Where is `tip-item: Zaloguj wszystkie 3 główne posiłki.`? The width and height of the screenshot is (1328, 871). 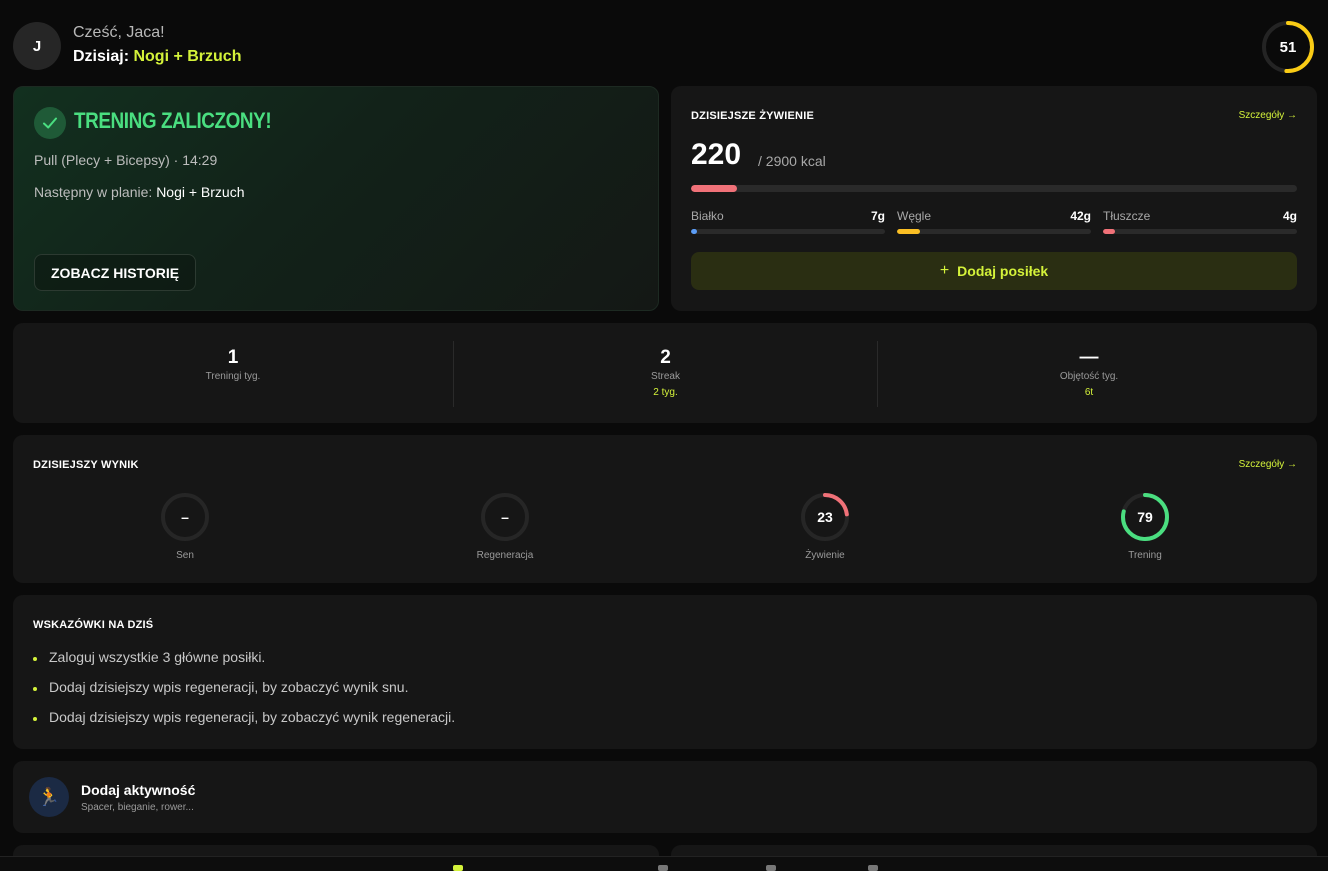
tip-item: Zaloguj wszystkie 3 główne posiłki. is located at coordinates (149, 657).